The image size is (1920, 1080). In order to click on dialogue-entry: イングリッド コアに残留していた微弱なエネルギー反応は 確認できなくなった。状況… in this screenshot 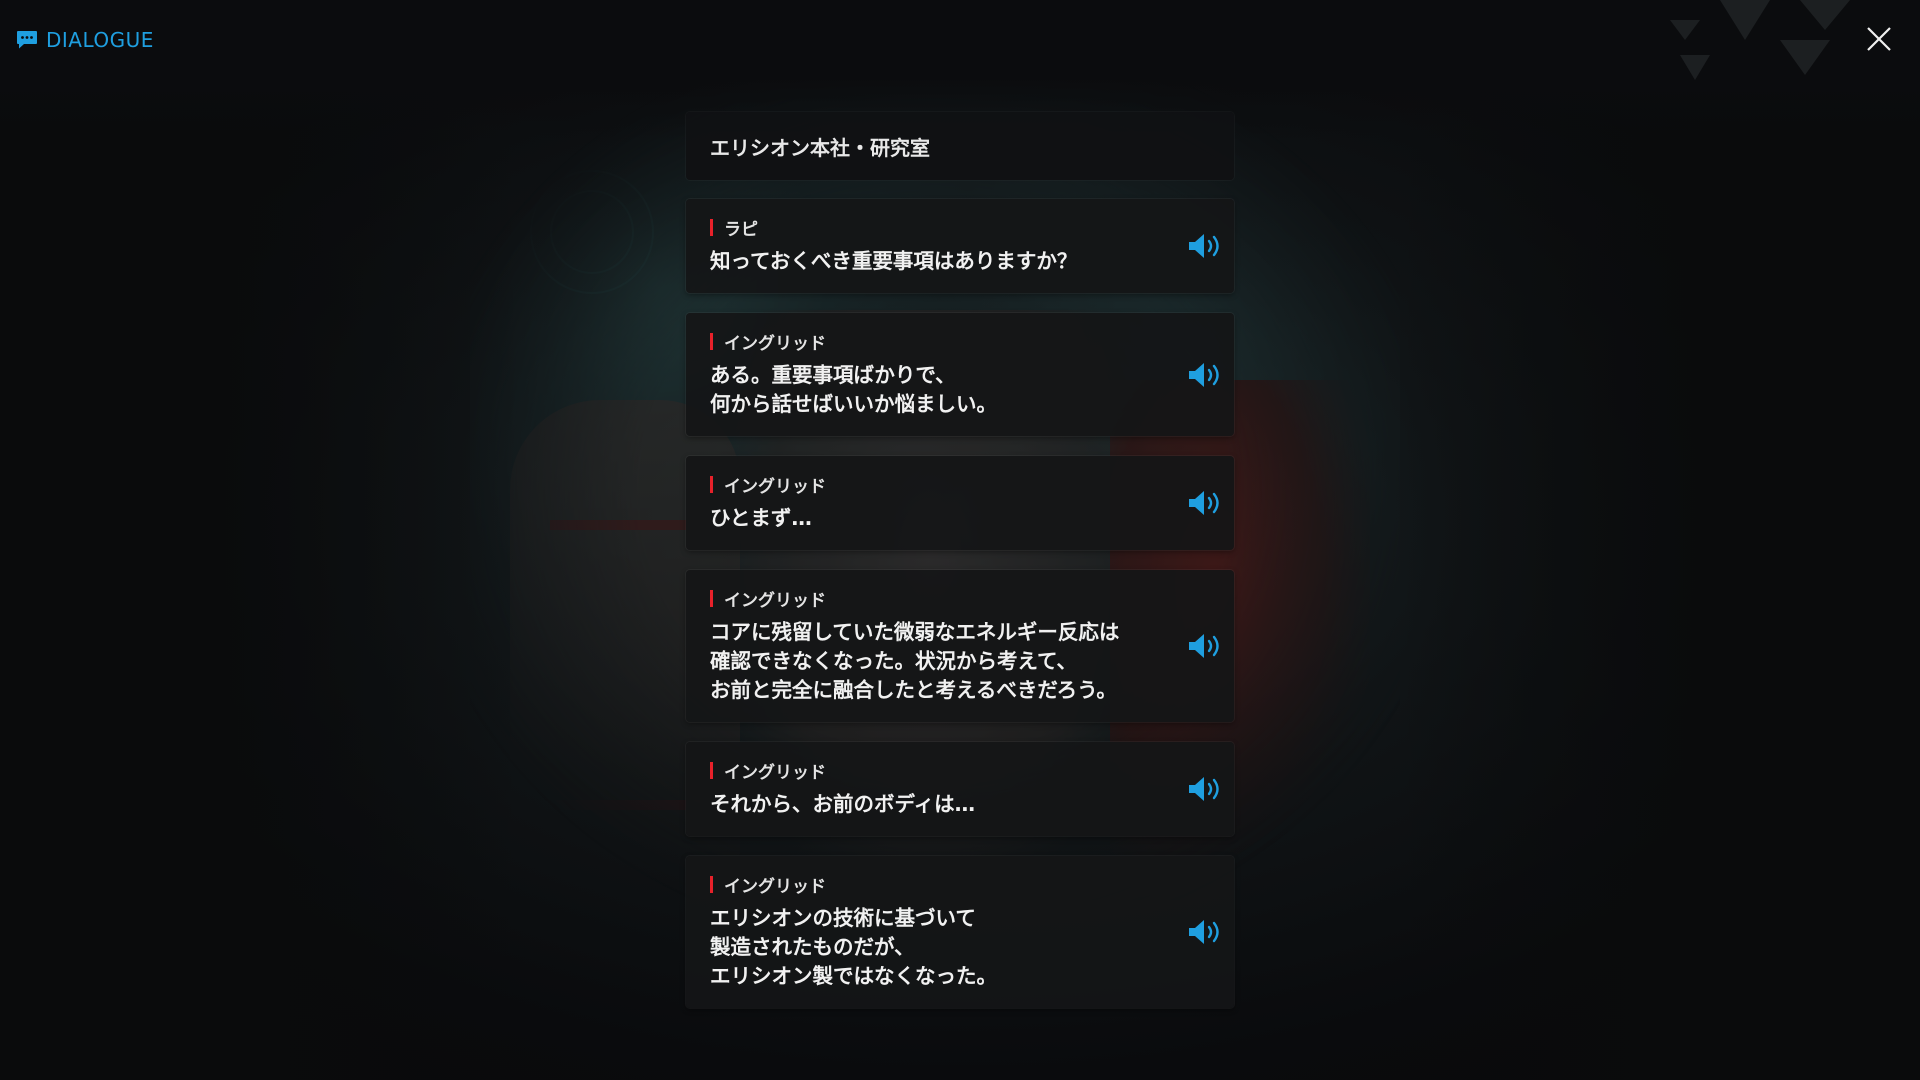, I will do `click(960, 646)`.